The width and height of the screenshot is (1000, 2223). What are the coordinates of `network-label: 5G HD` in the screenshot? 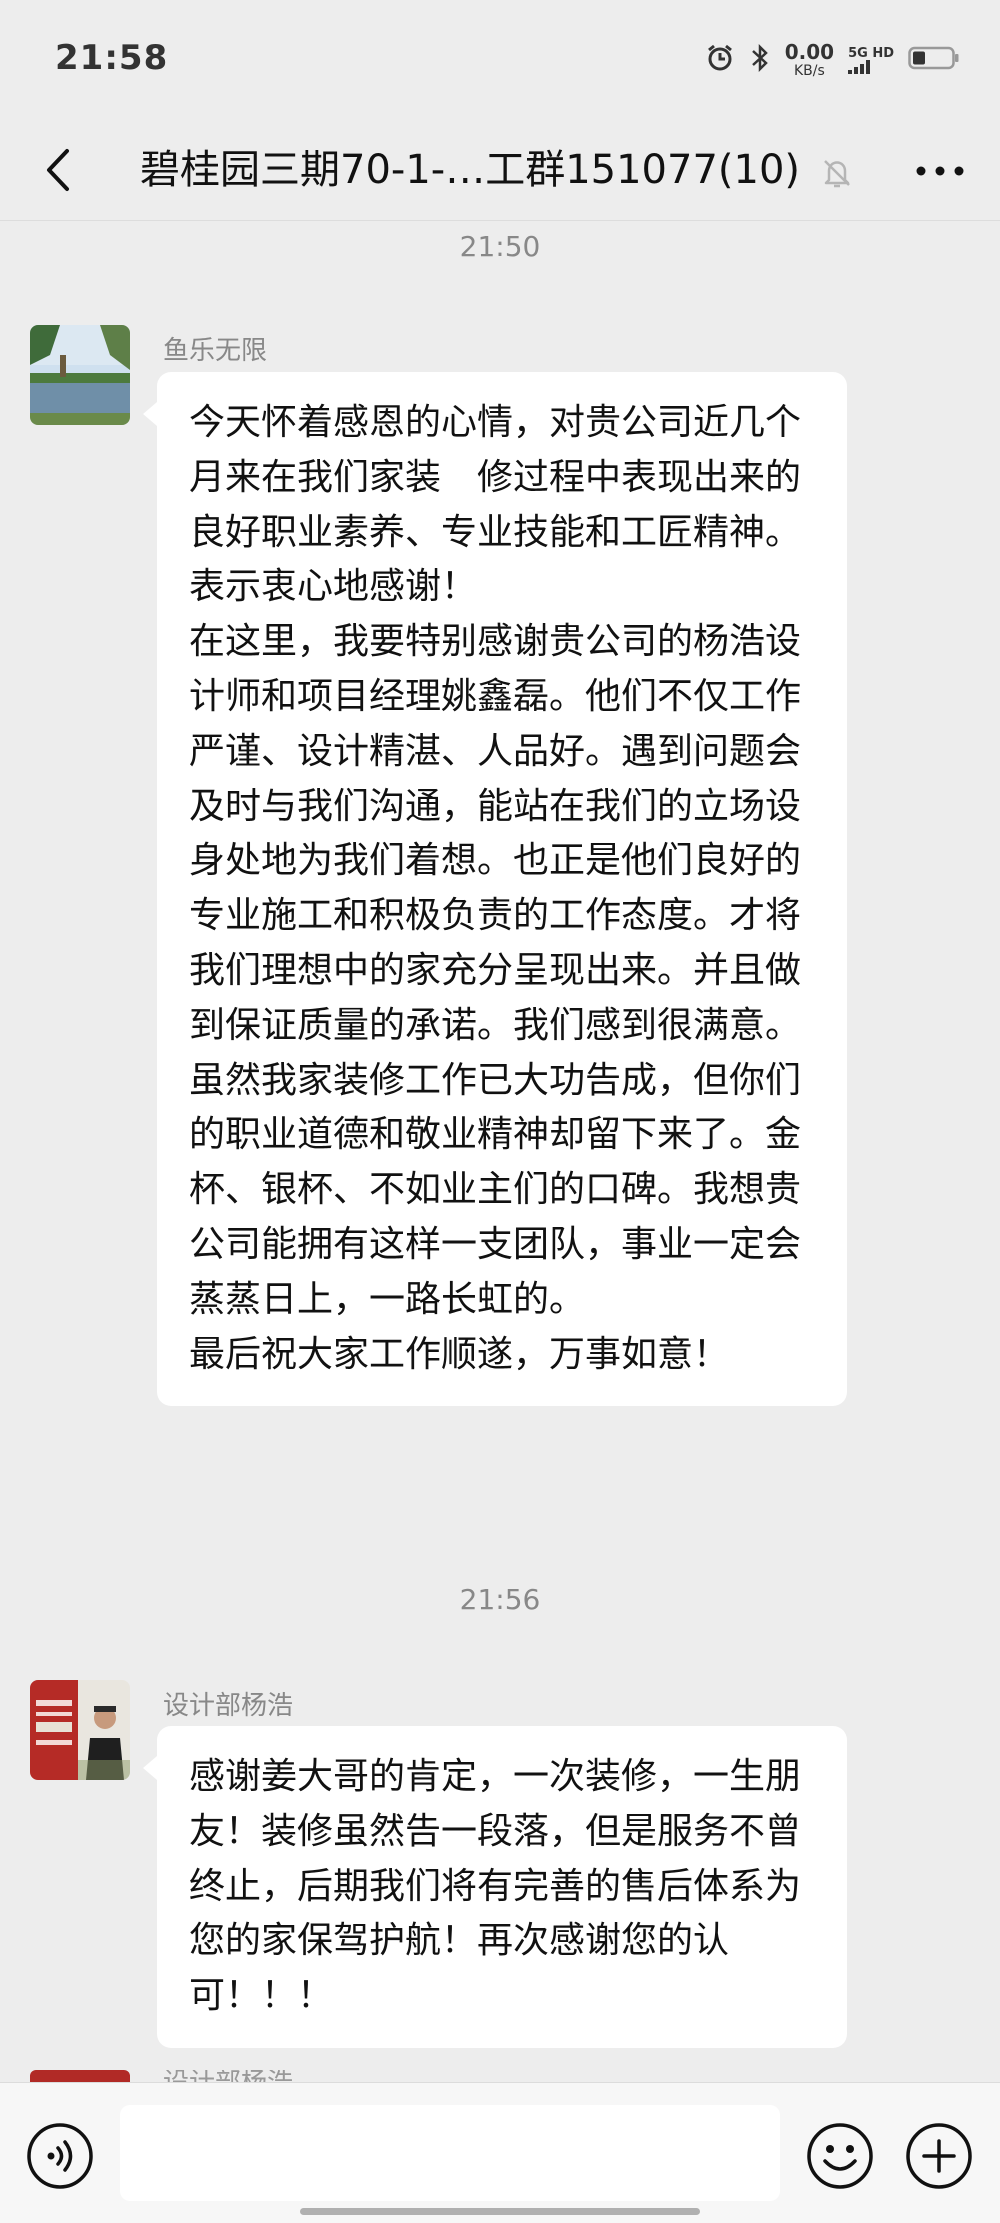 It's located at (871, 53).